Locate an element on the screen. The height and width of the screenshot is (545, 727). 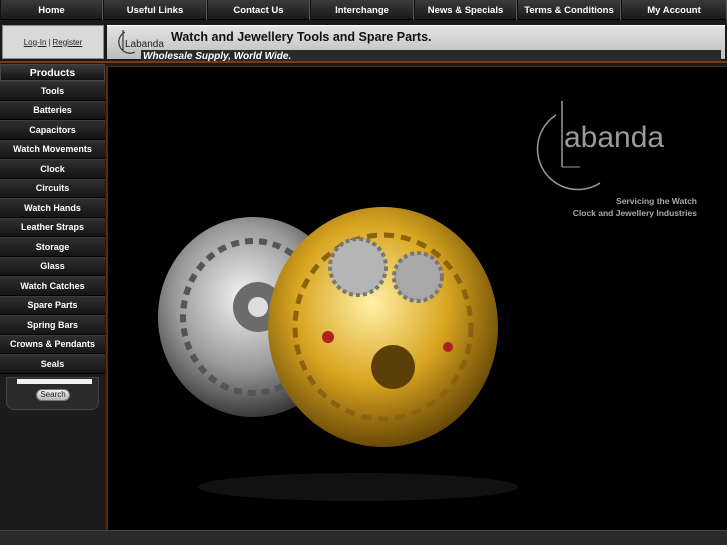
sidebar-item-seals: Seals is located at coordinates (52, 364).